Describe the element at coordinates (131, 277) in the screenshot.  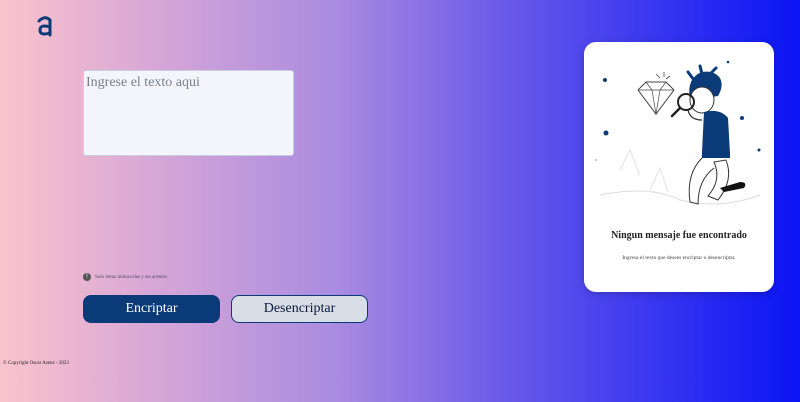
I see `hint-text: Solo letras minusculas y sin acentos` at that location.